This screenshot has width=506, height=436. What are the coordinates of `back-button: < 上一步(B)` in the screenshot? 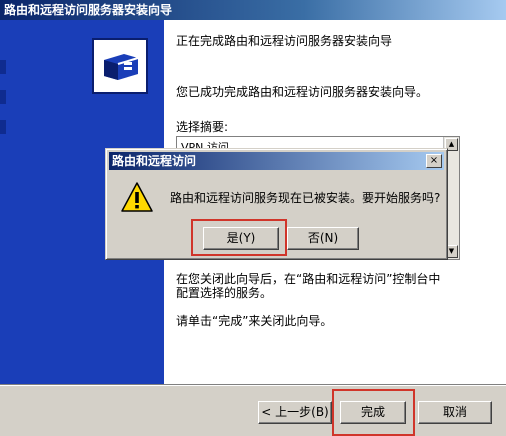 It's located at (295, 412).